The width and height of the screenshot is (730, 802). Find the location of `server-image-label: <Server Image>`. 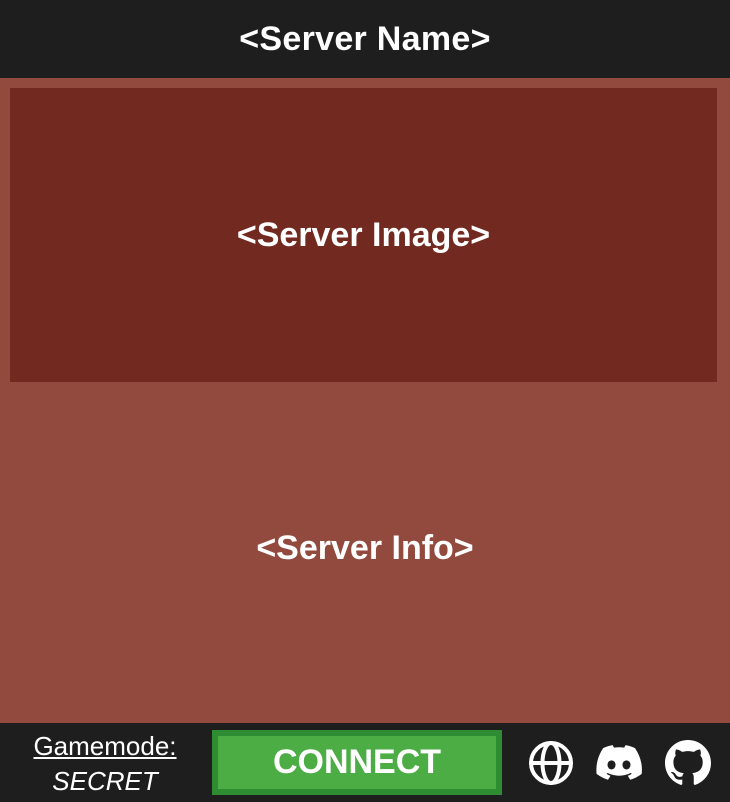

server-image-label: <Server Image> is located at coordinates (363, 234).